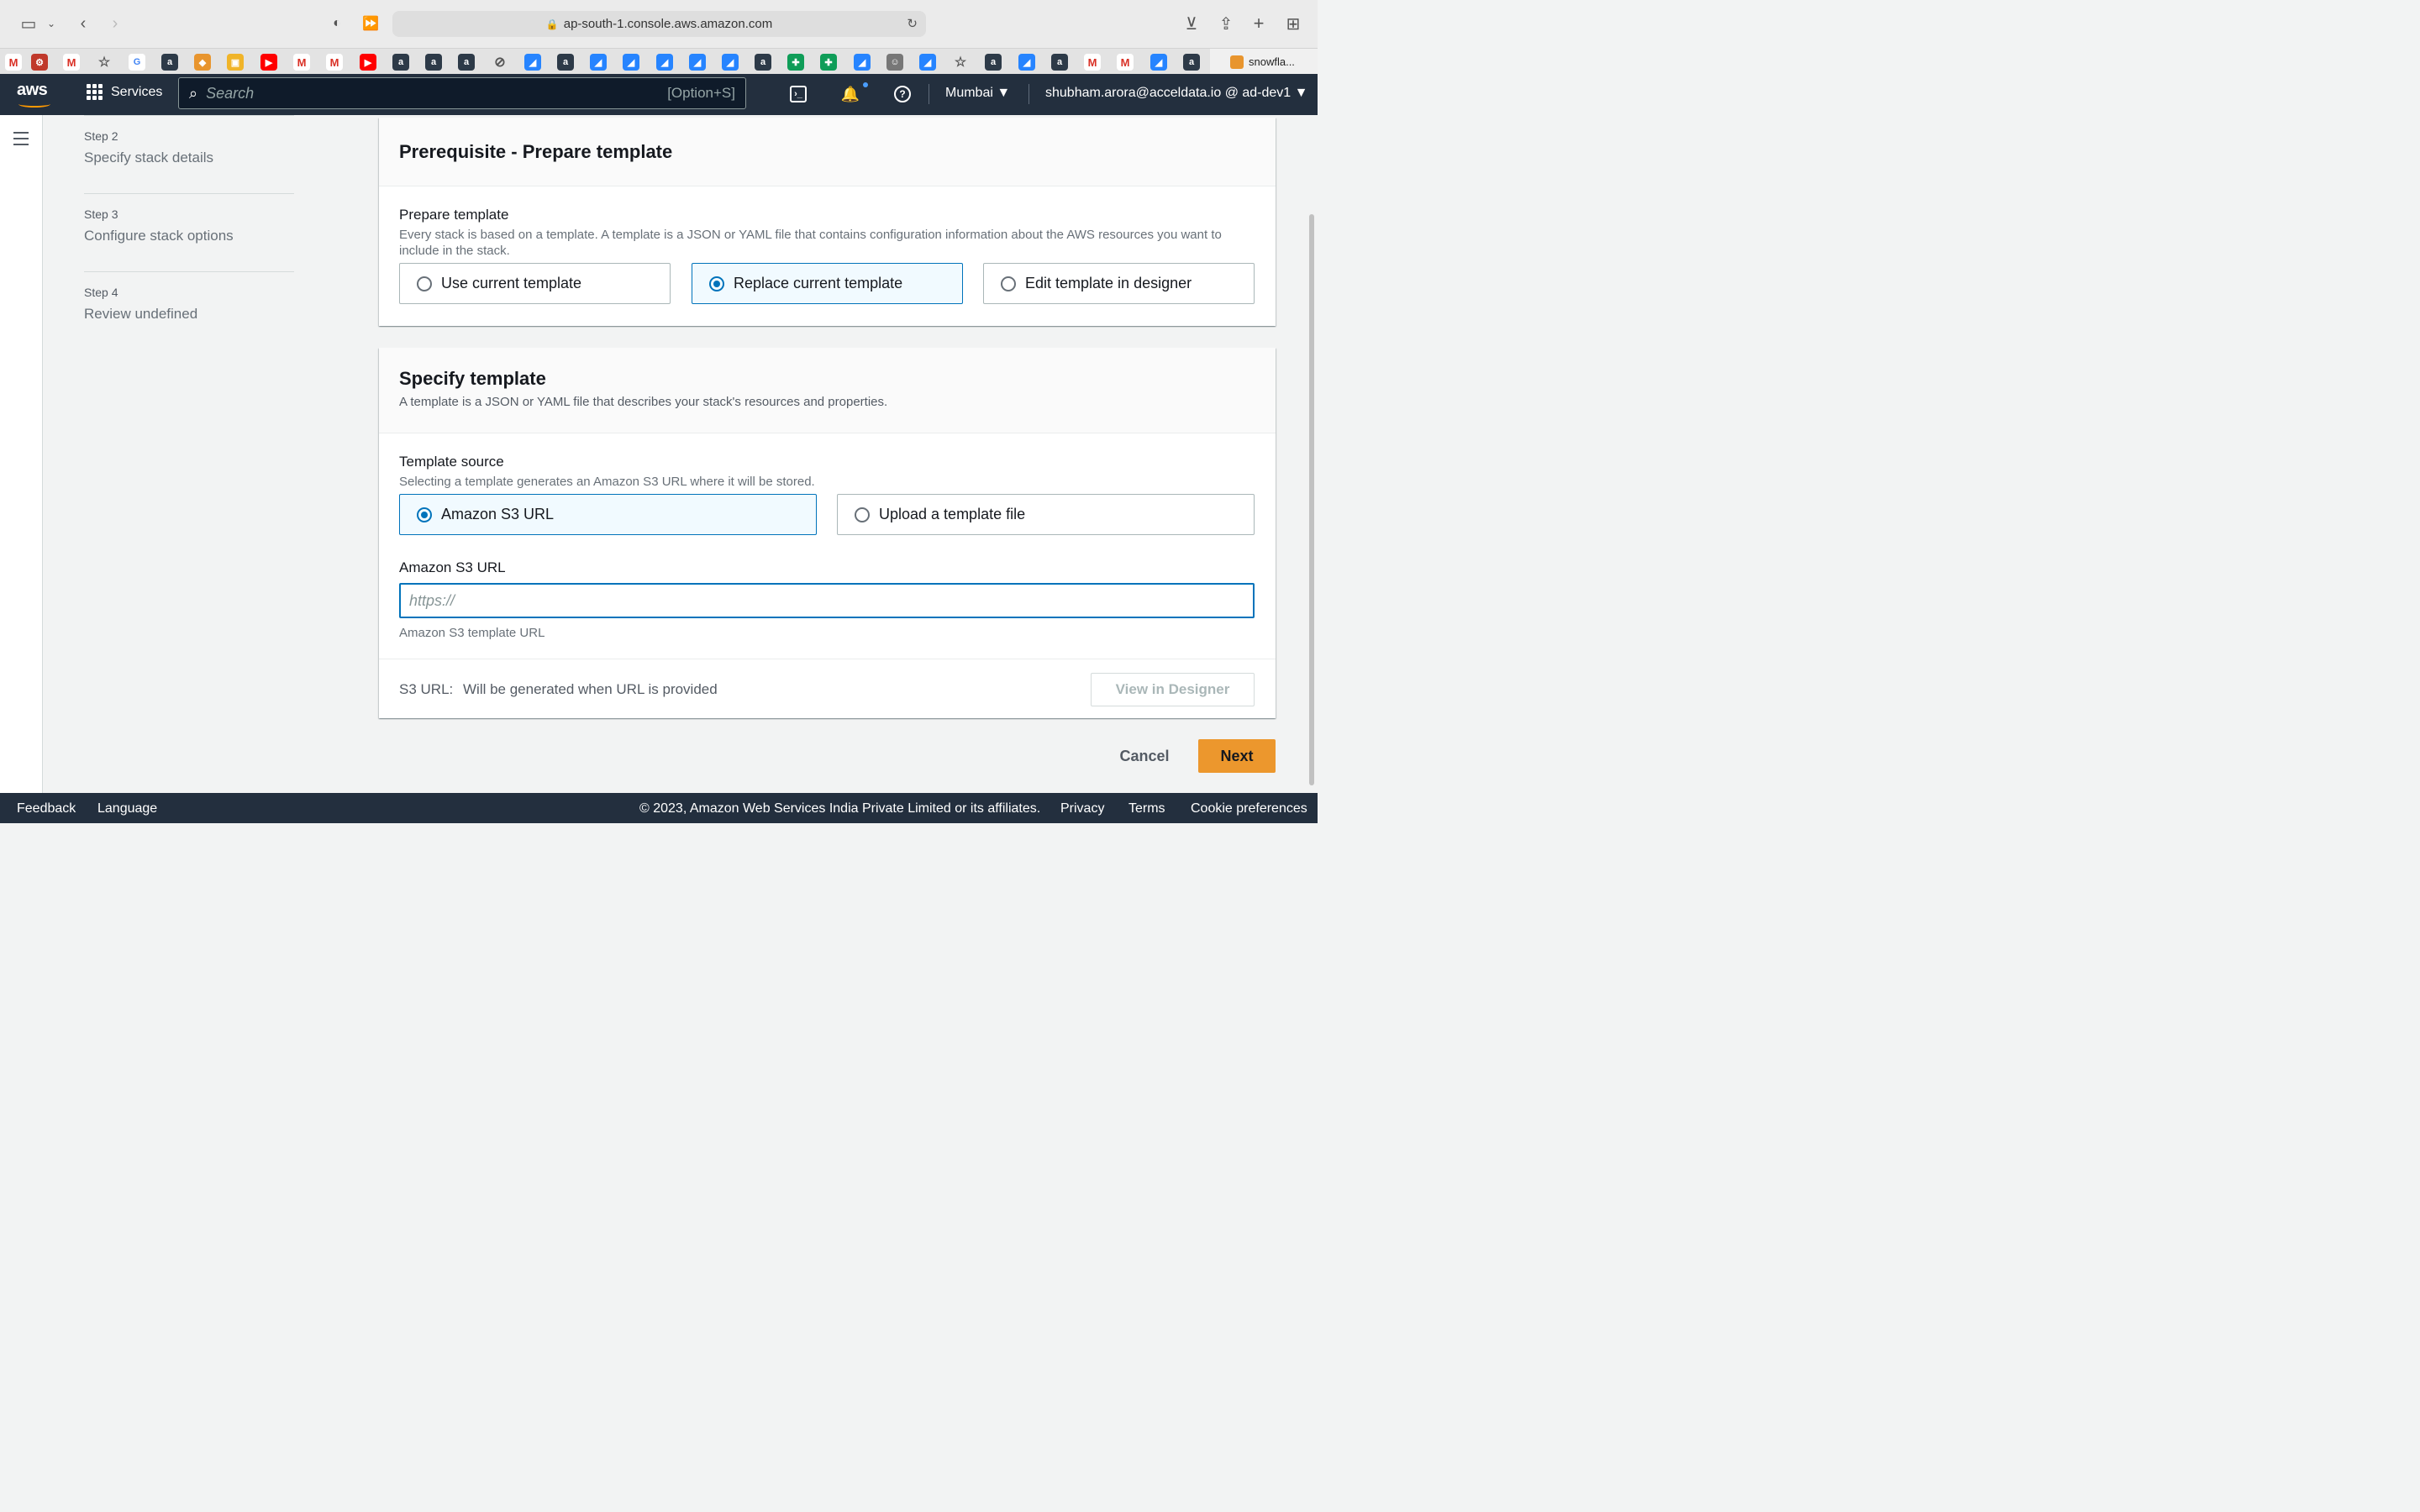  I want to click on amazon-s3-url-option: Amazon S3 URL, so click(608, 514).